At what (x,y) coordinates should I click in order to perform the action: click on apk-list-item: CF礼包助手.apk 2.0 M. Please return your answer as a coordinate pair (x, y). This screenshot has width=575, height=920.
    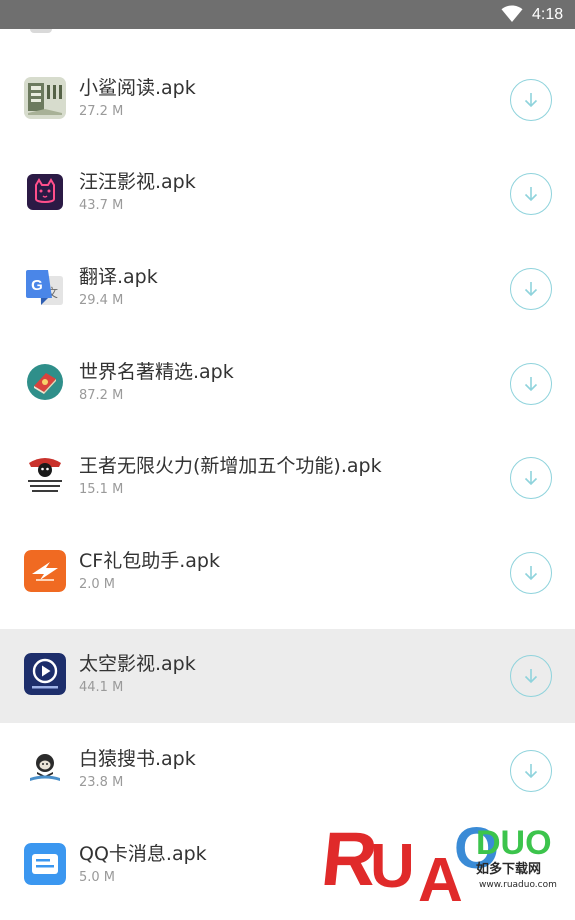
    Looking at the image, I should click on (287, 573).